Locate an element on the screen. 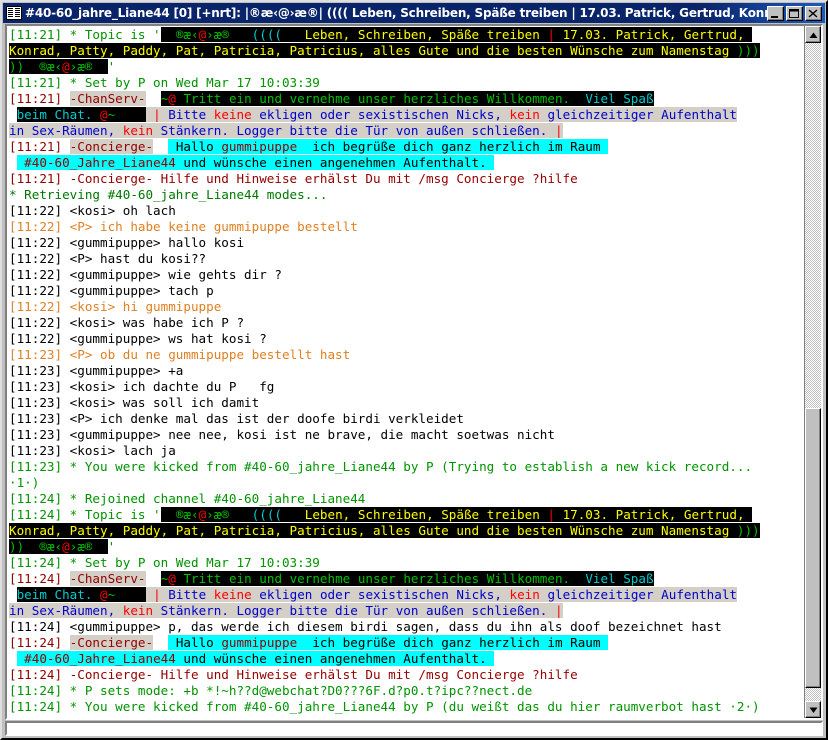  chat-text-run: [11:22] <kosi> oh lach is located at coordinates (92, 210).